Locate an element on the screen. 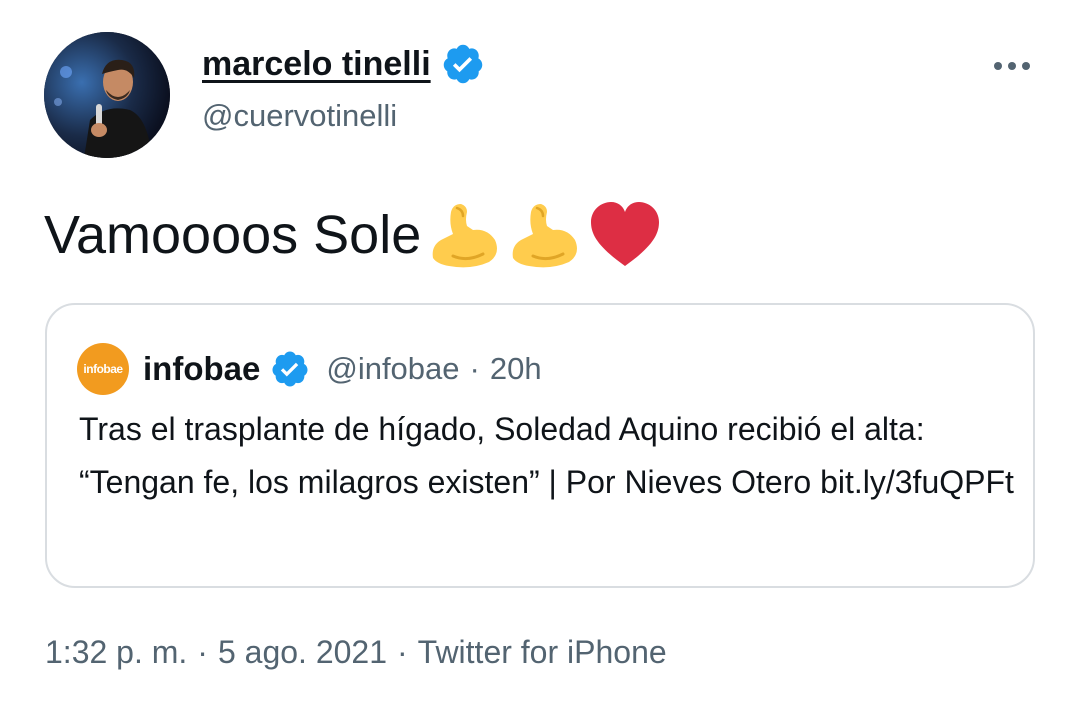 The height and width of the screenshot is (701, 1080). quote-author-name: infobae is located at coordinates (201, 369).